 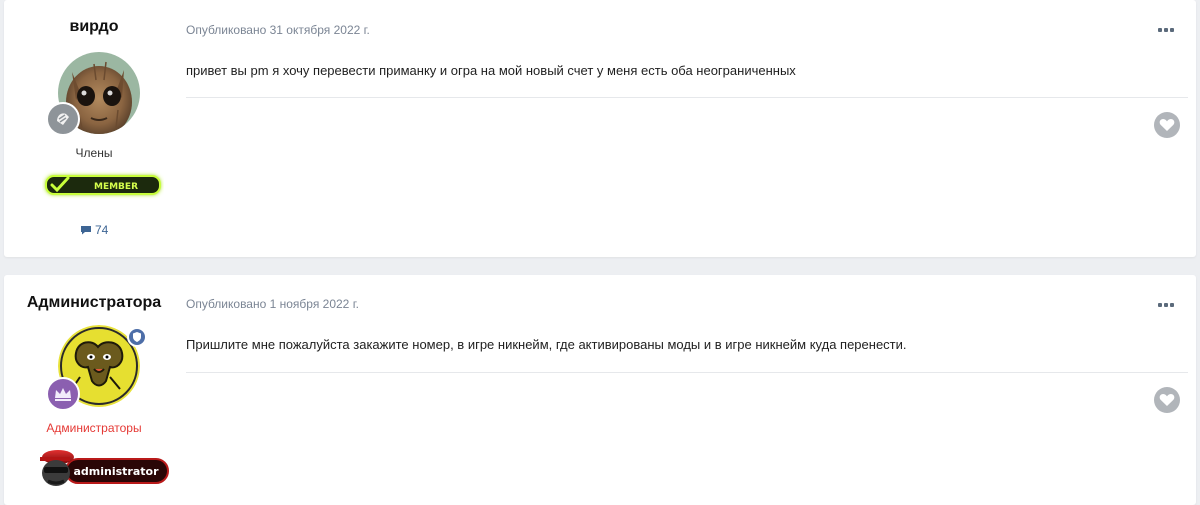 What do you see at coordinates (272, 304) in the screenshot?
I see `post-date: Опубликовано 1 ноября 2022 г.` at bounding box center [272, 304].